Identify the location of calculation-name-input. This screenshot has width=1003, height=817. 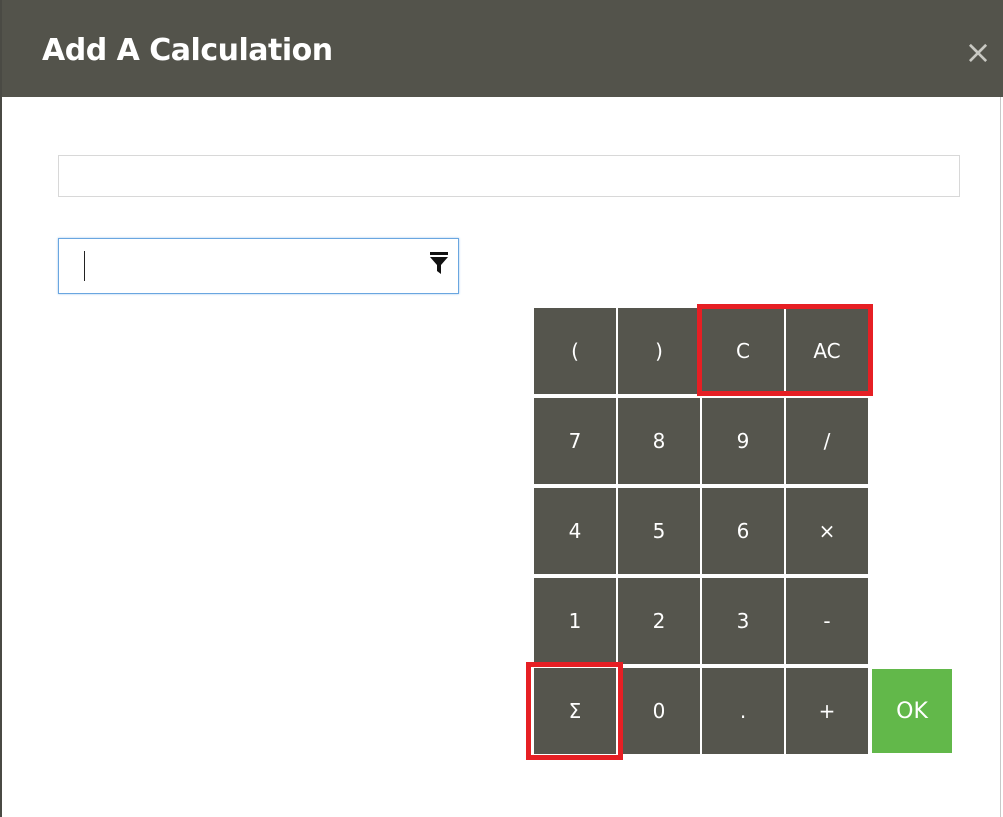
(509, 176).